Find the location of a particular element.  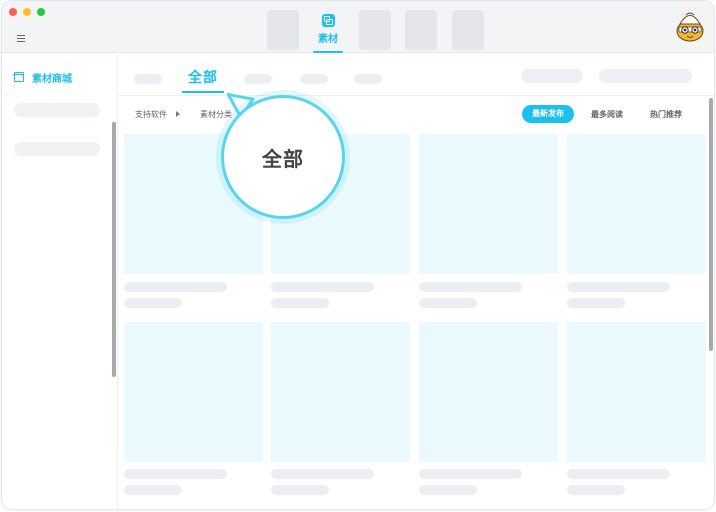

search-placeholder is located at coordinates (645, 76).